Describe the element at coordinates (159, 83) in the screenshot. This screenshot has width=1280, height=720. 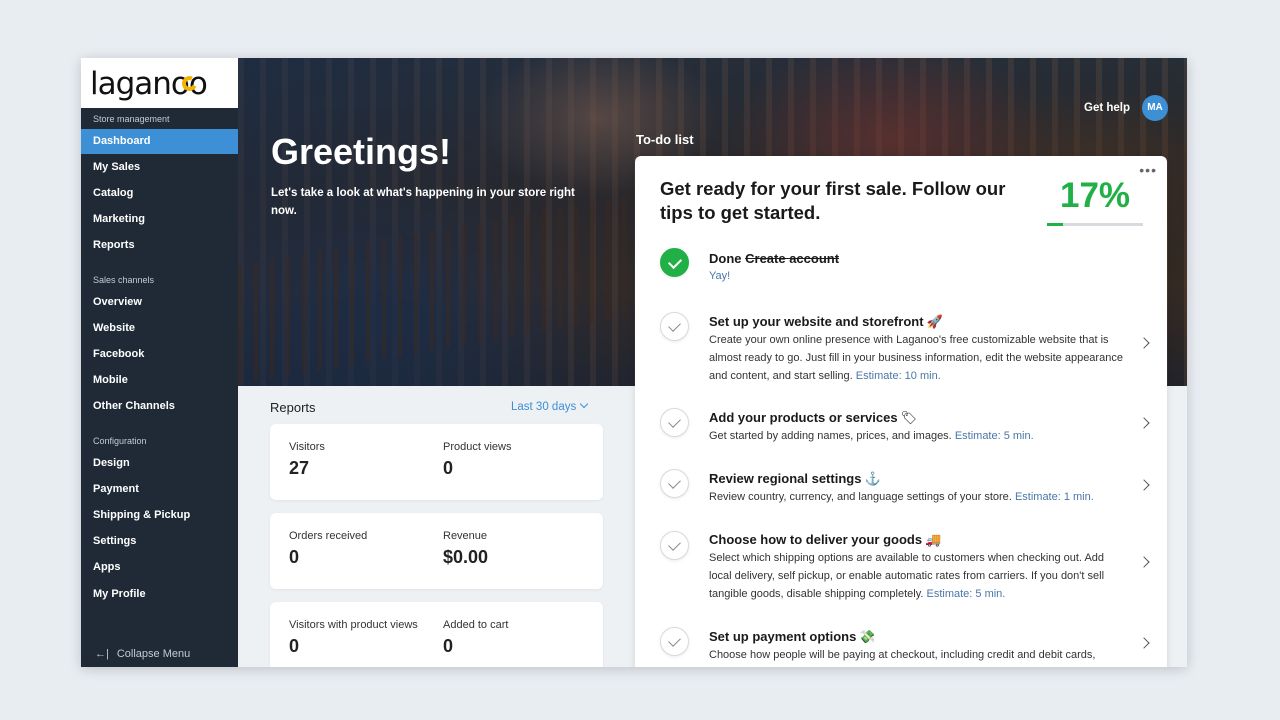
I see `logo: laganoo` at that location.